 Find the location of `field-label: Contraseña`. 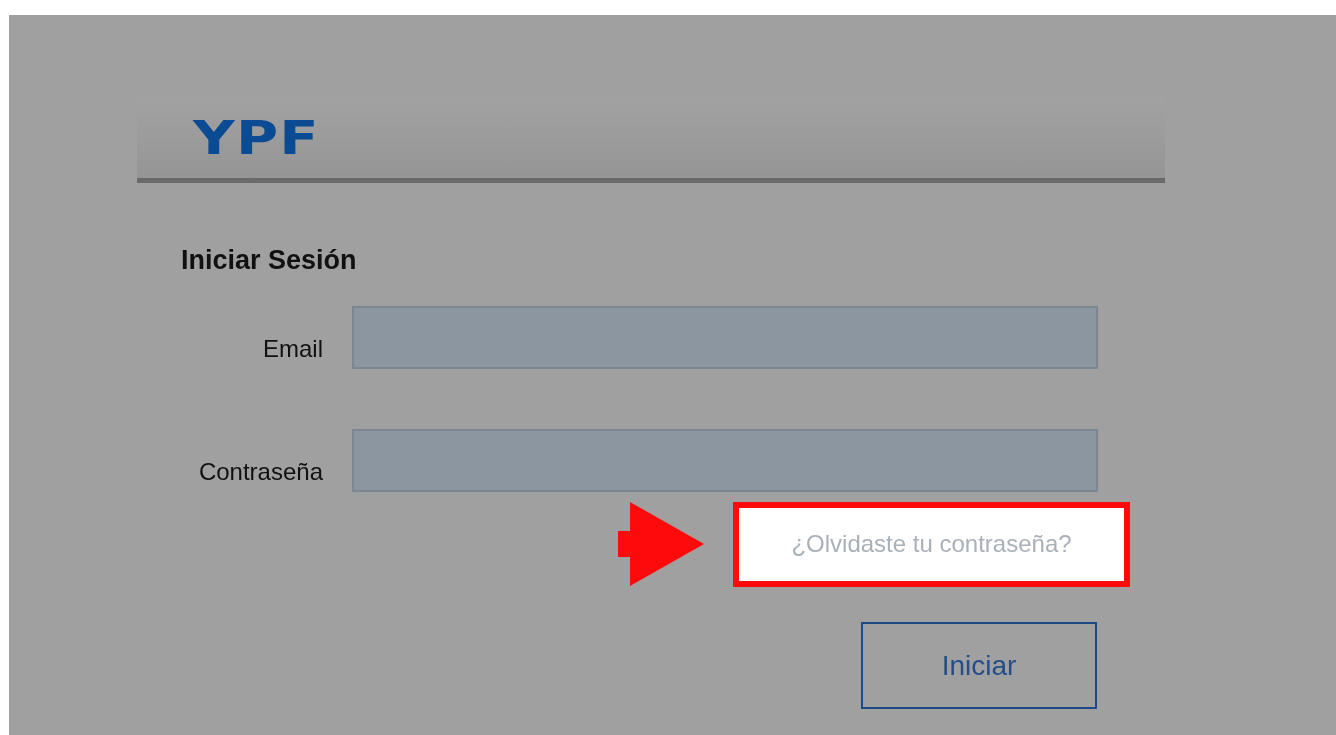

field-label: Contraseña is located at coordinates (260, 471).